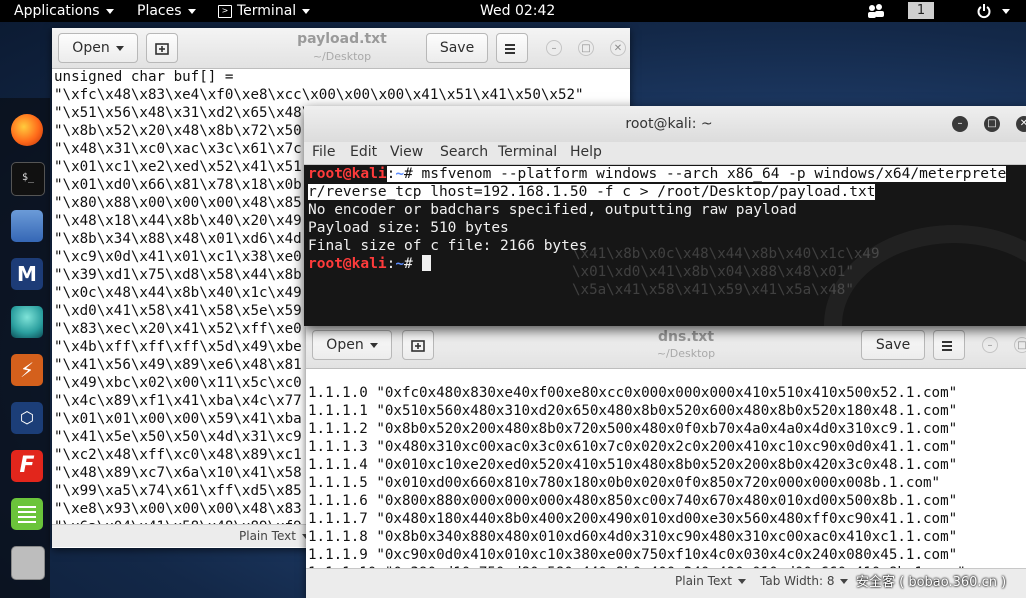 The image size is (1026, 598). Describe the element at coordinates (28, 563) in the screenshot. I see `cutycapt-icon` at that location.